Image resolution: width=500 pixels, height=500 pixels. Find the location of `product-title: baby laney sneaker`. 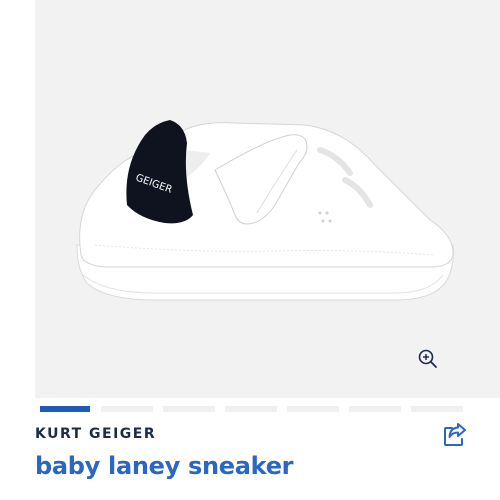

product-title: baby laney sneaker is located at coordinates (164, 466).